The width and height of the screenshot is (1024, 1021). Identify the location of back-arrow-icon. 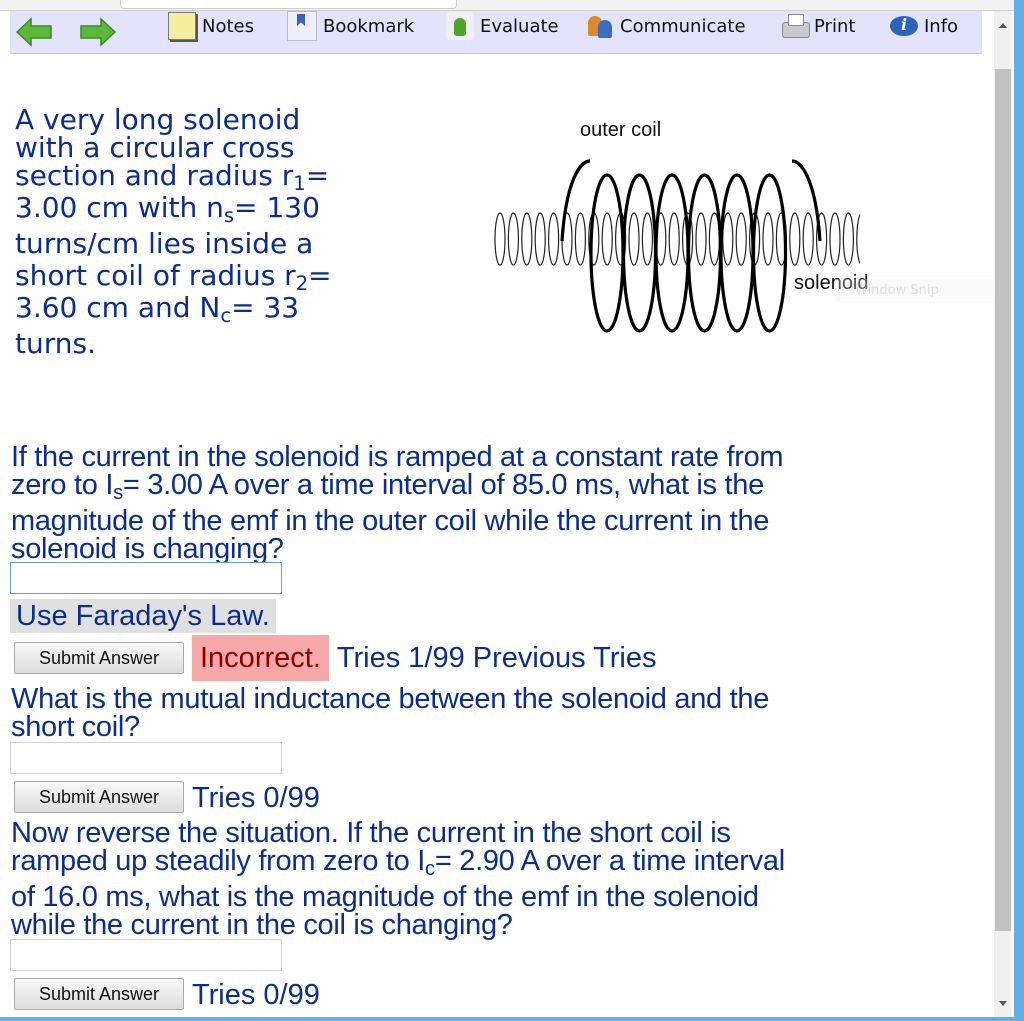
(35, 32).